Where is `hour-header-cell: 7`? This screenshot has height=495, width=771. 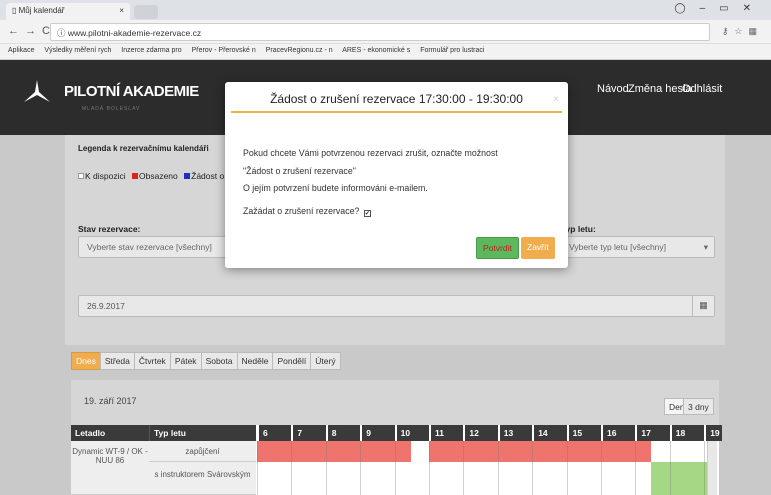
hour-header-cell: 7 is located at coordinates (308, 433).